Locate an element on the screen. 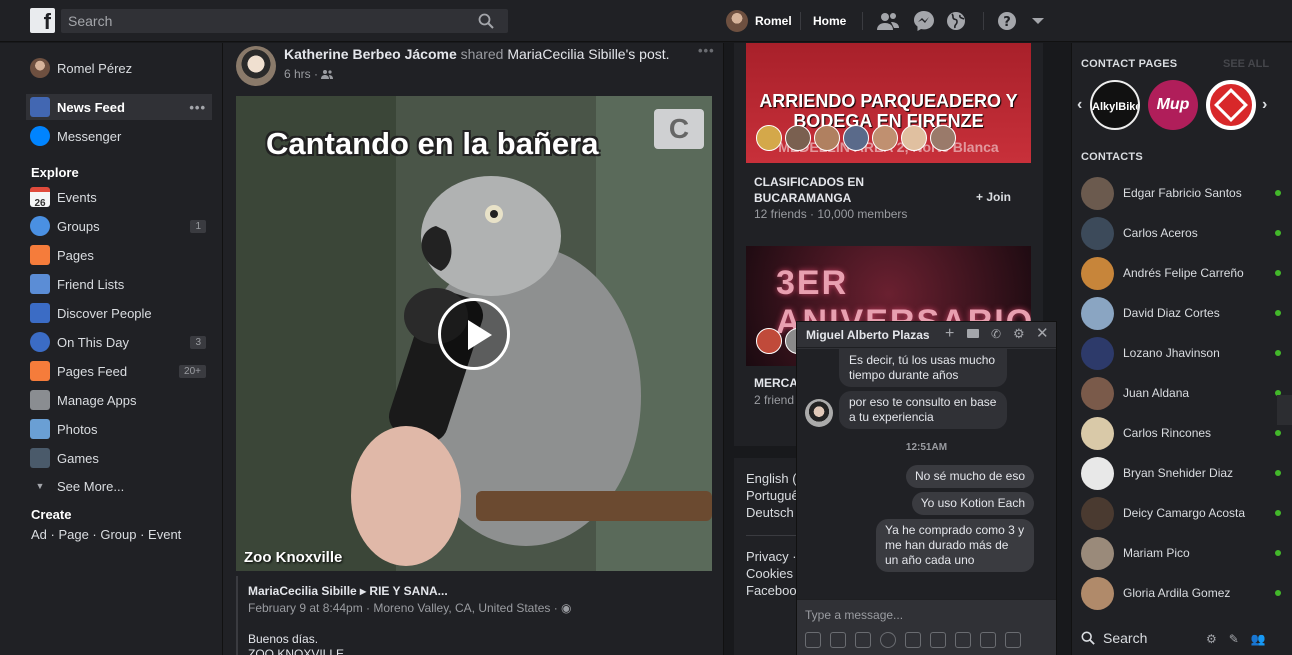 This screenshot has width=1292, height=655. composer-toolbar is located at coordinates (913, 640).